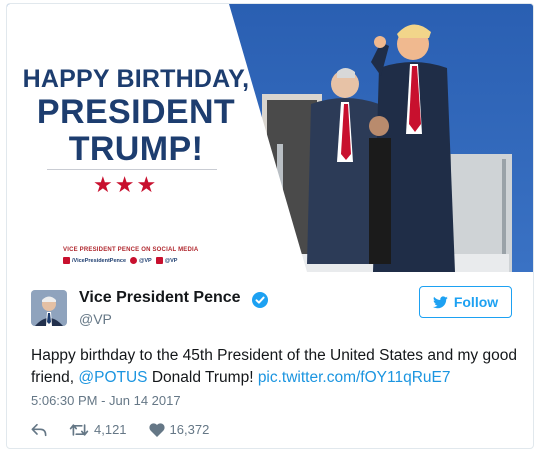 The width and height of the screenshot is (540, 453). Describe the element at coordinates (136, 149) in the screenshot. I see `headline-line-3: TRUMP!` at that location.